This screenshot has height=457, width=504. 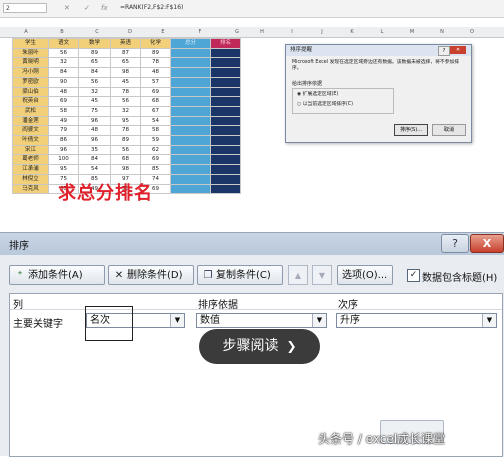 I want to click on order-select: 升序 ▼, so click(x=416, y=320).